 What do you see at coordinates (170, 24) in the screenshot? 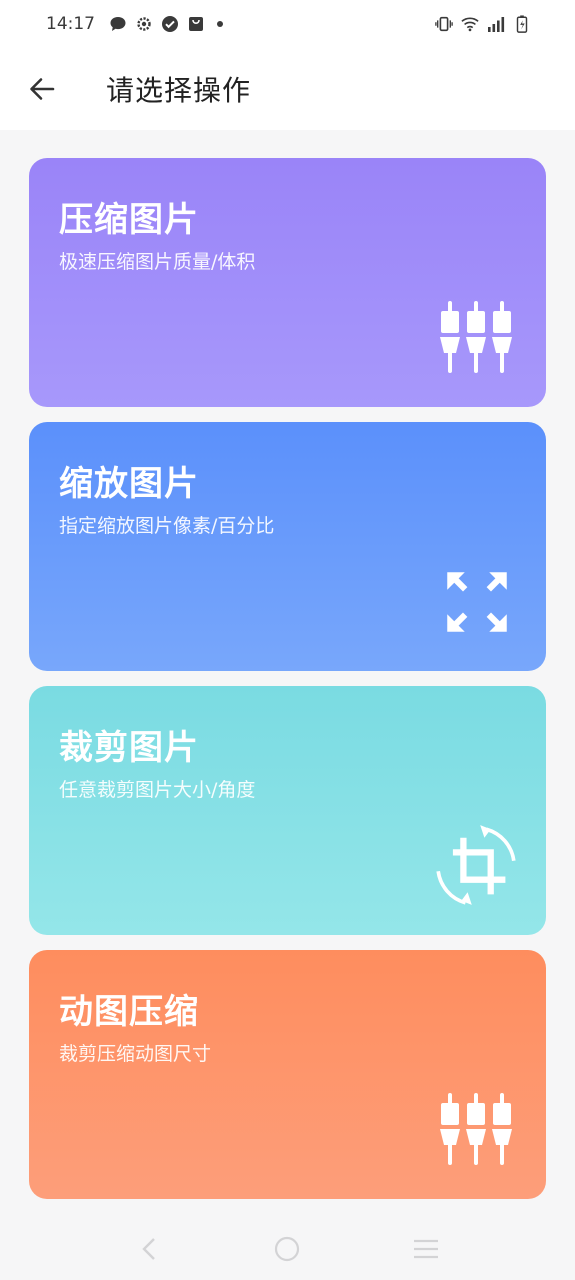
I see `check-circle-icon` at bounding box center [170, 24].